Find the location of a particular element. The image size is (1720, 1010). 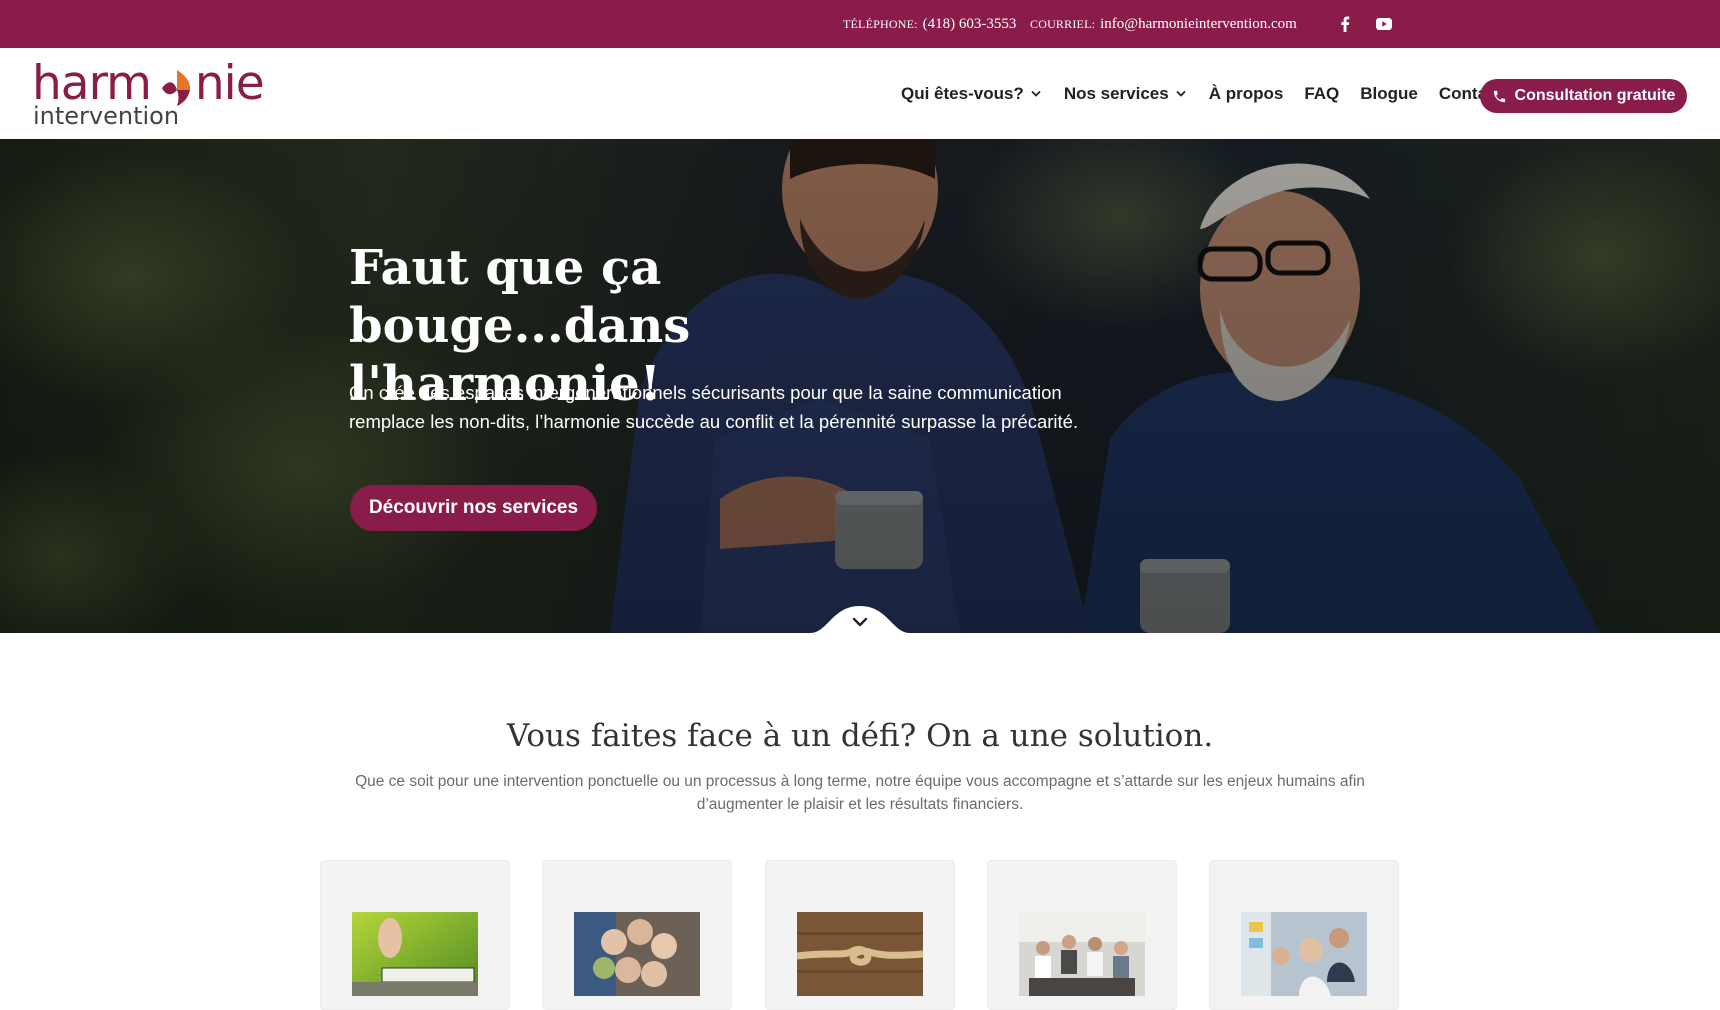

nav-item-label: Qui êtes-vous? is located at coordinates (962, 93).